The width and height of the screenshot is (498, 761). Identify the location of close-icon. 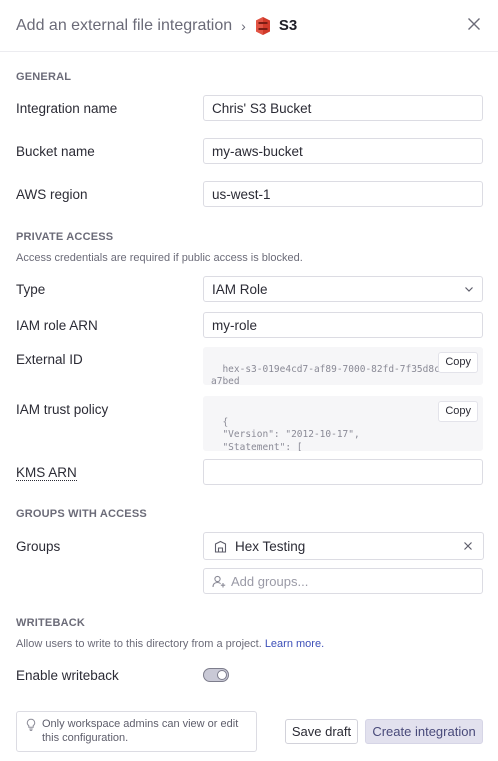
(474, 24).